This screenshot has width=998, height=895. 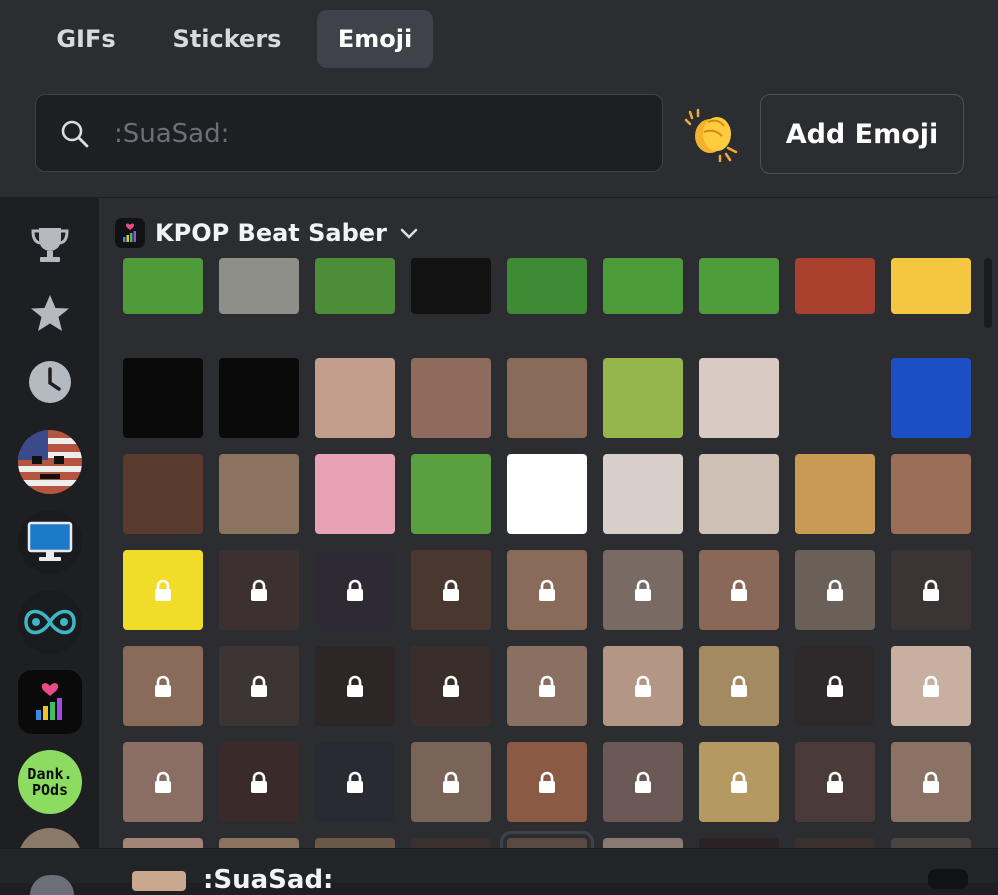 I want to click on clock-icon, so click(x=50, y=382).